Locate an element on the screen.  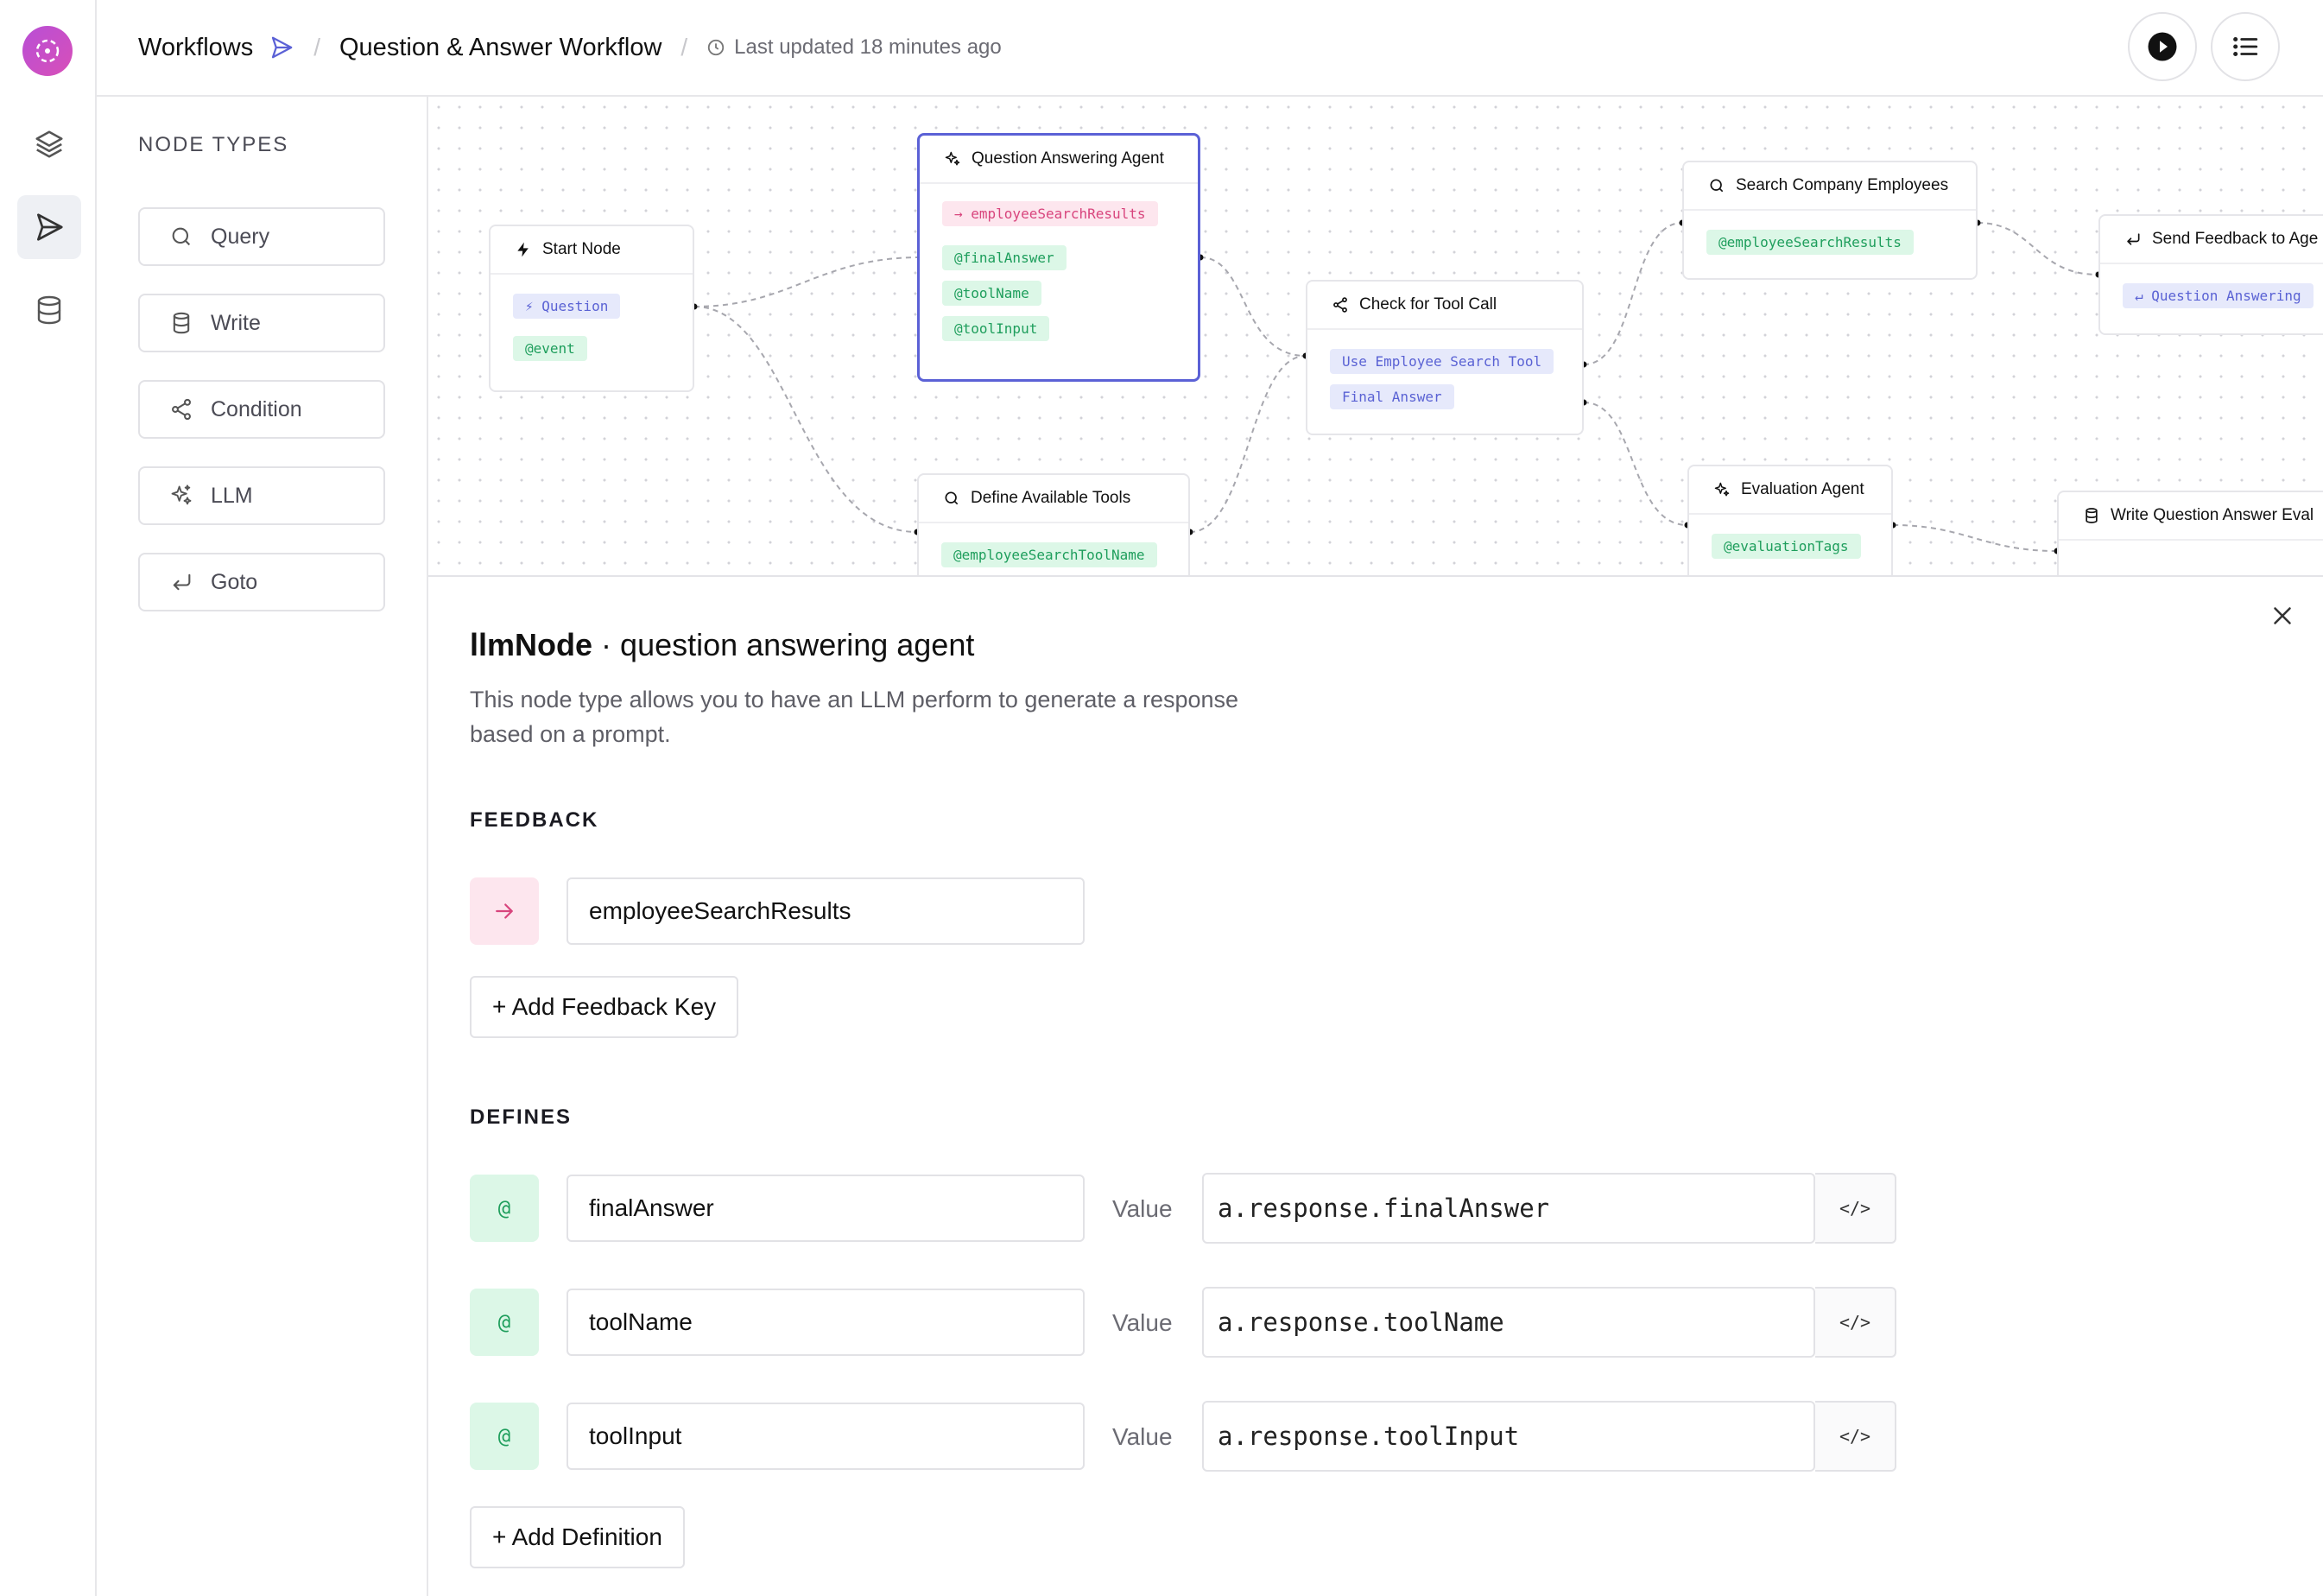
run-workflow-button is located at coordinates (2162, 46).